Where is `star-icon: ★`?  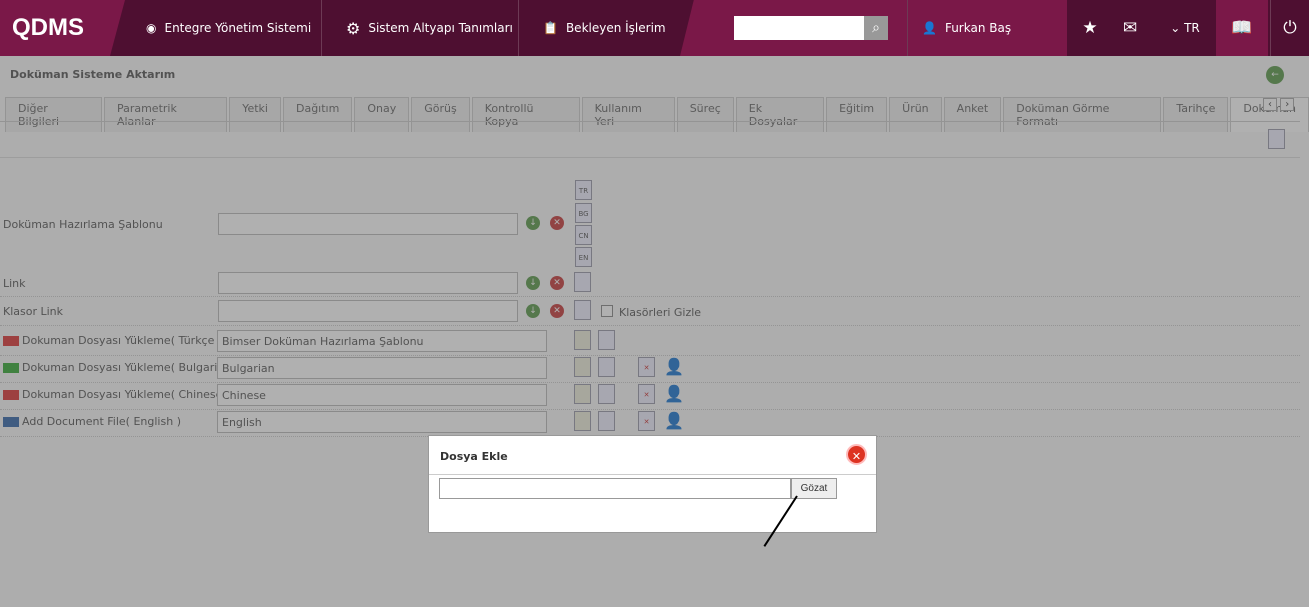 star-icon: ★ is located at coordinates (1090, 28).